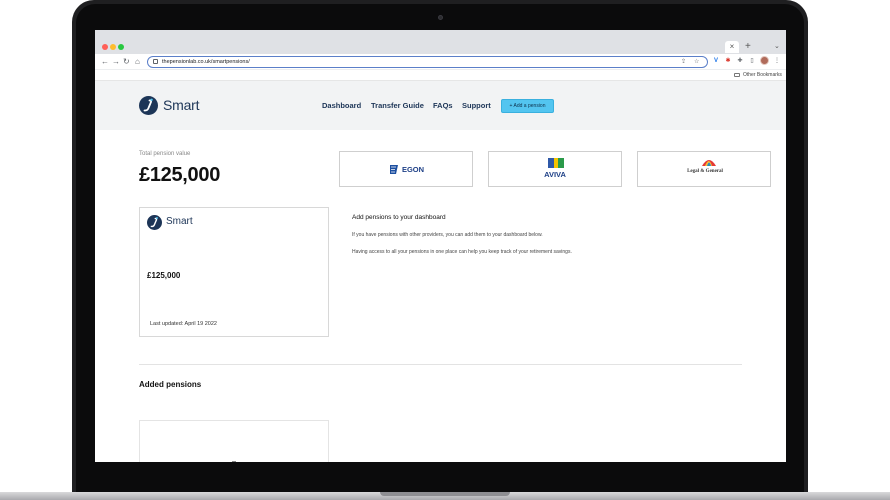  What do you see at coordinates (105, 47) in the screenshot?
I see `close-window-icon` at bounding box center [105, 47].